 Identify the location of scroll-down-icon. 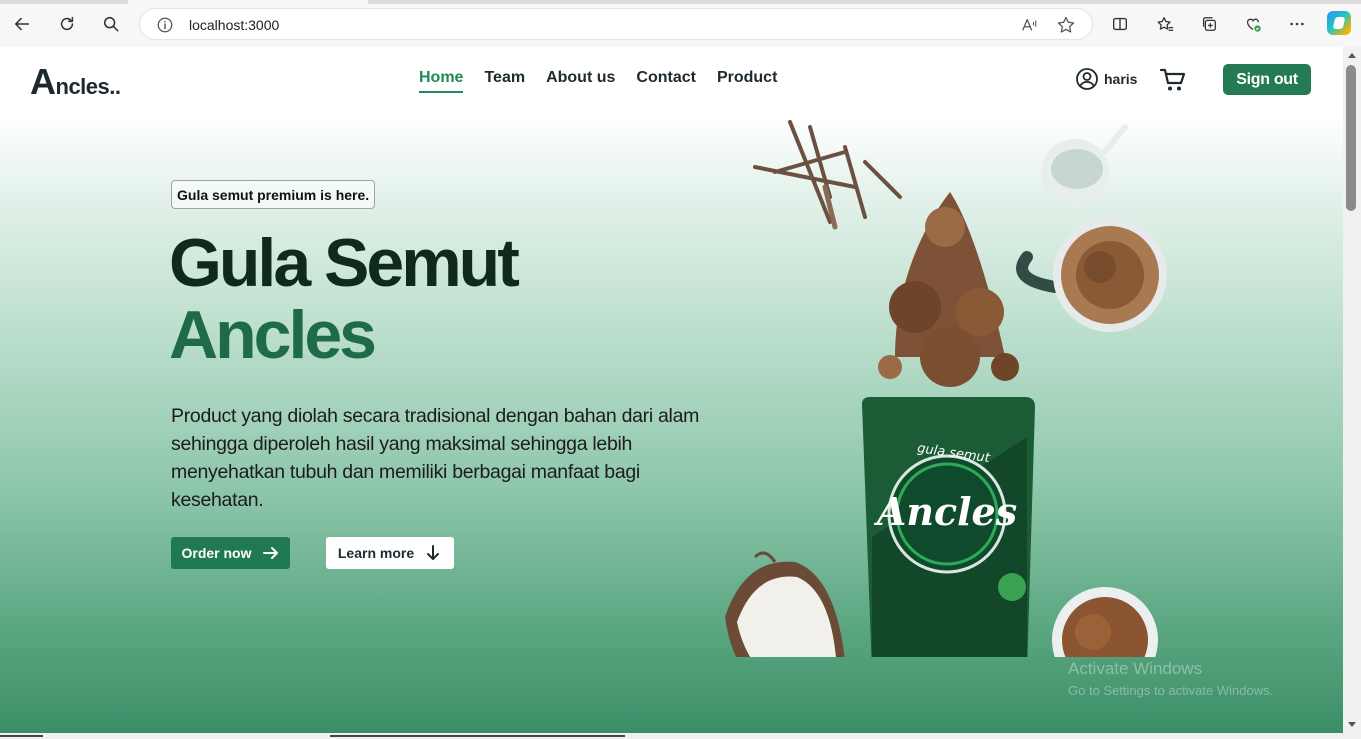
(1352, 724).